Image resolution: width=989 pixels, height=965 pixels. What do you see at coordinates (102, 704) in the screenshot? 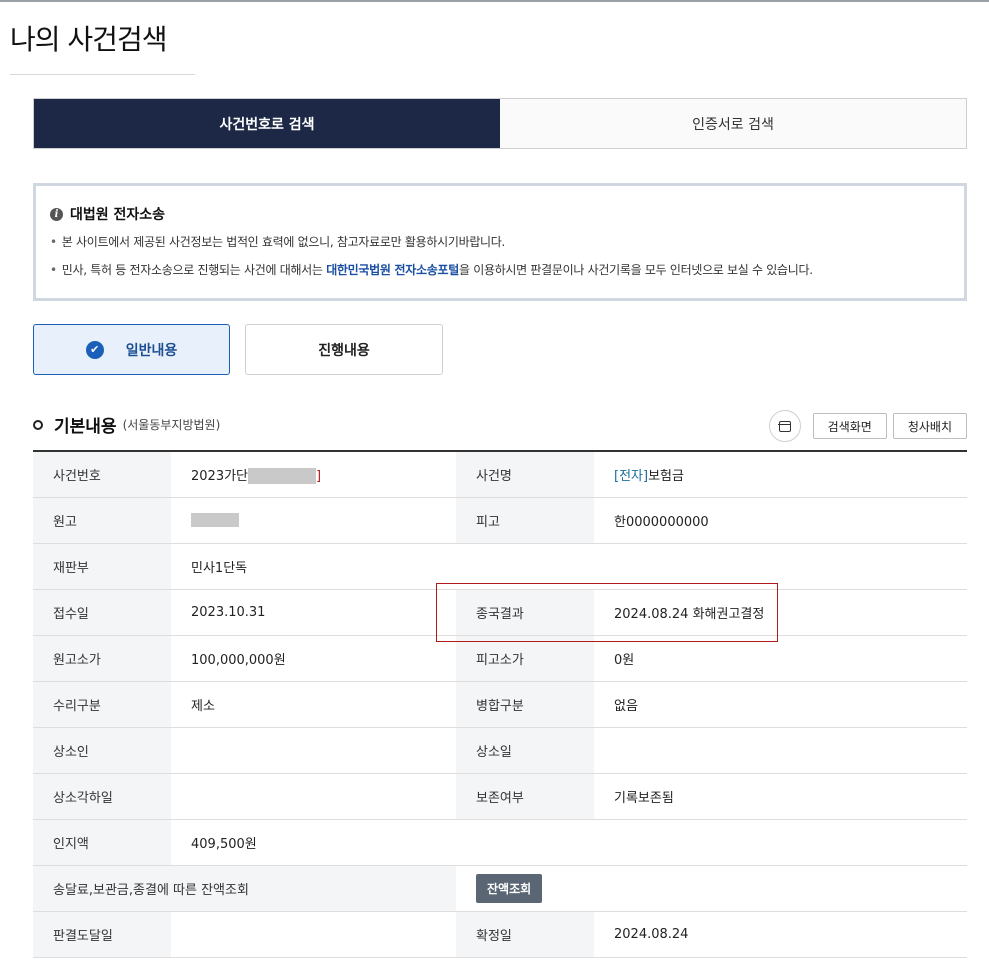
I see `acceptance-type-label: 수리구분` at bounding box center [102, 704].